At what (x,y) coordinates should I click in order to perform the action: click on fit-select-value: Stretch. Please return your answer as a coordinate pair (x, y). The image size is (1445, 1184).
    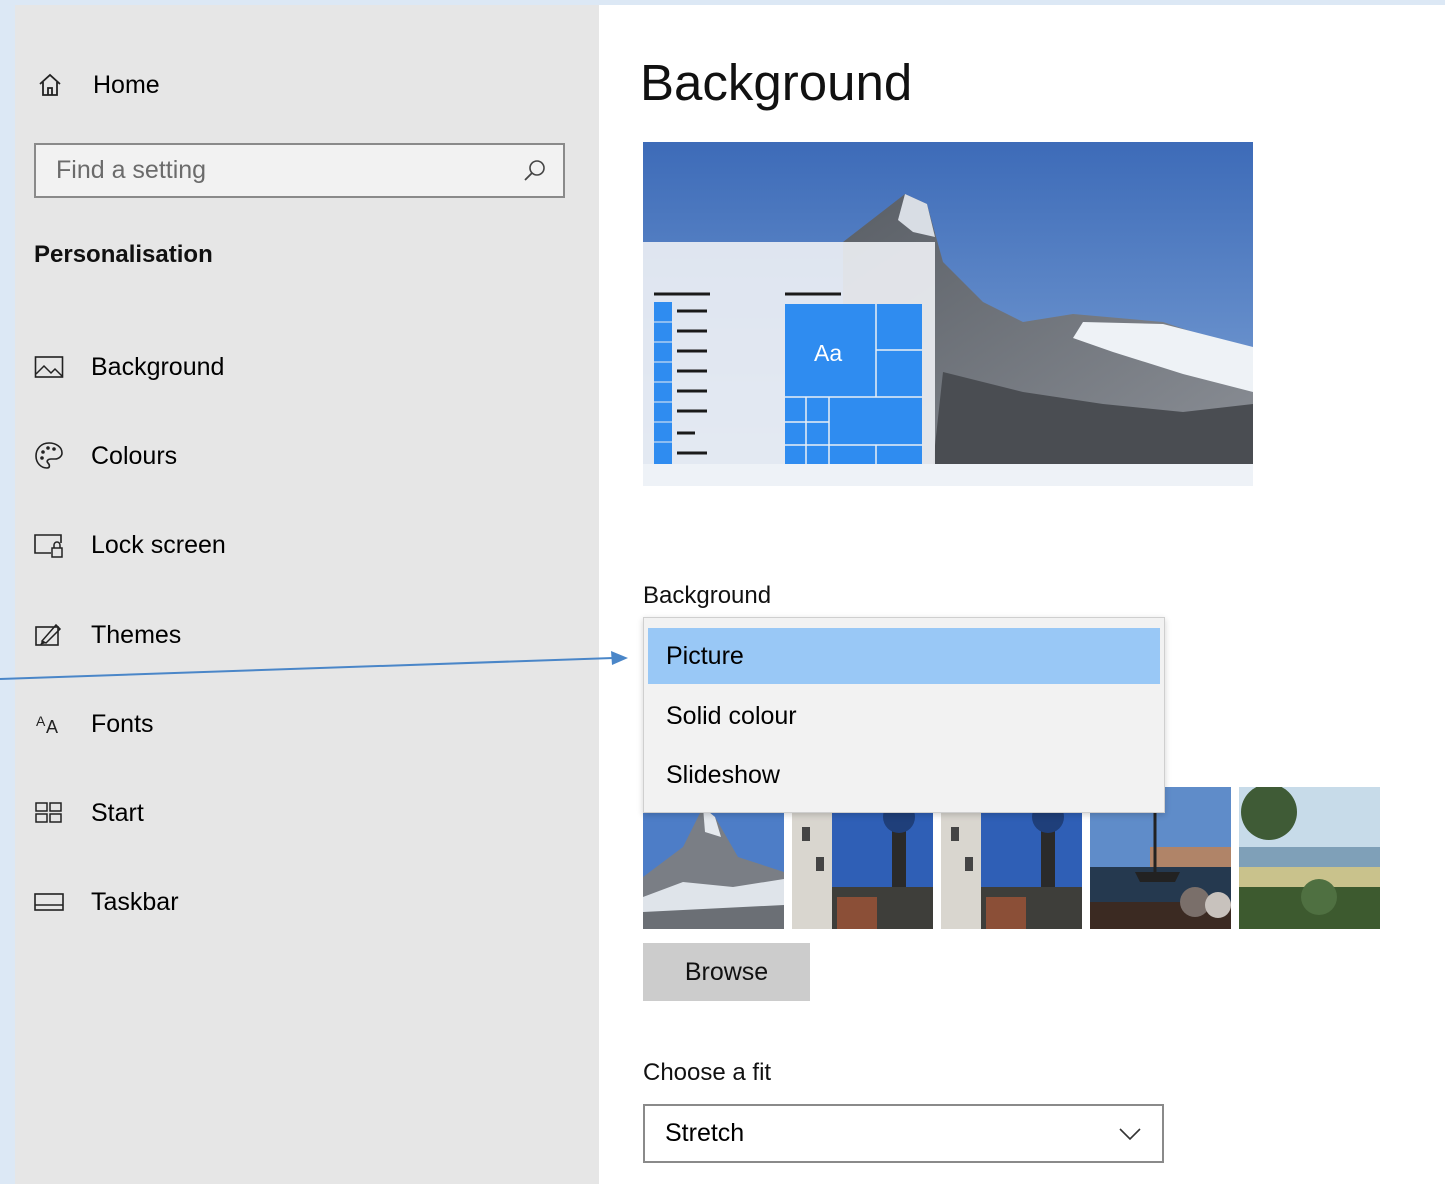
    Looking at the image, I should click on (705, 1133).